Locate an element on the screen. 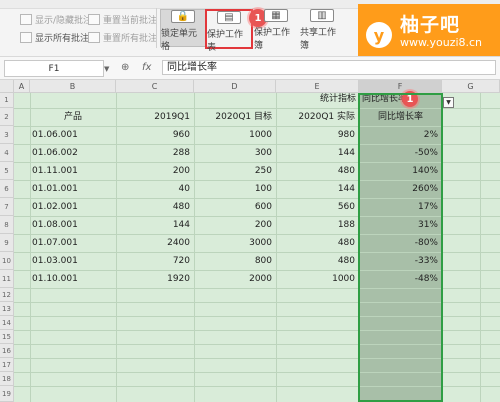  stat-value-cell: 同比增长率 is located at coordinates (401, 99).